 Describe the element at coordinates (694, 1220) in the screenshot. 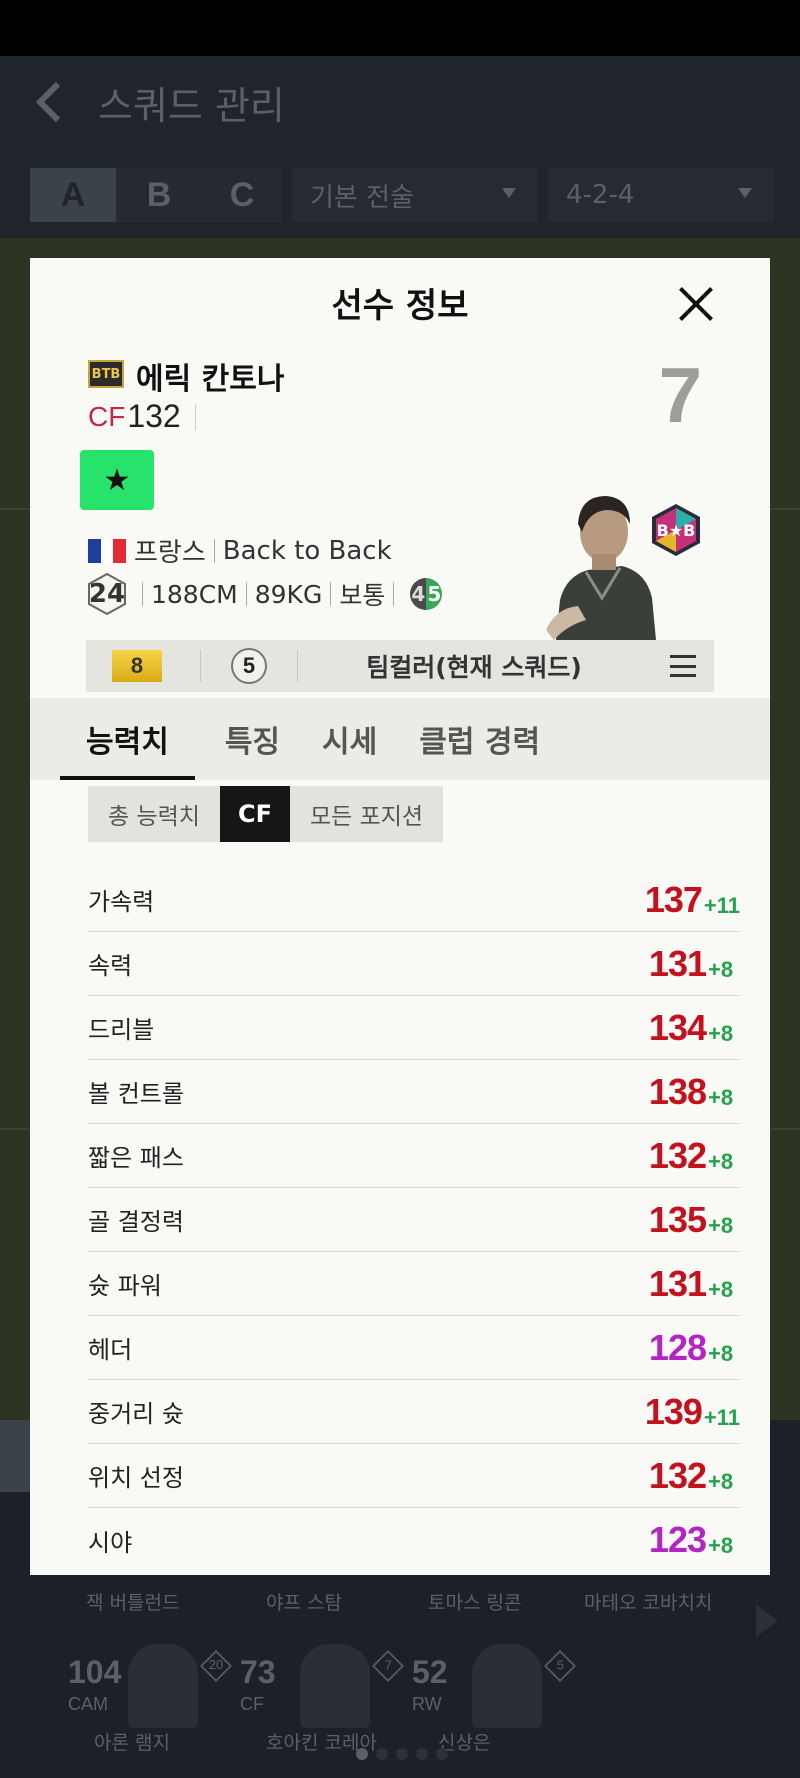

I see `stat-value-group: 135 +8` at that location.